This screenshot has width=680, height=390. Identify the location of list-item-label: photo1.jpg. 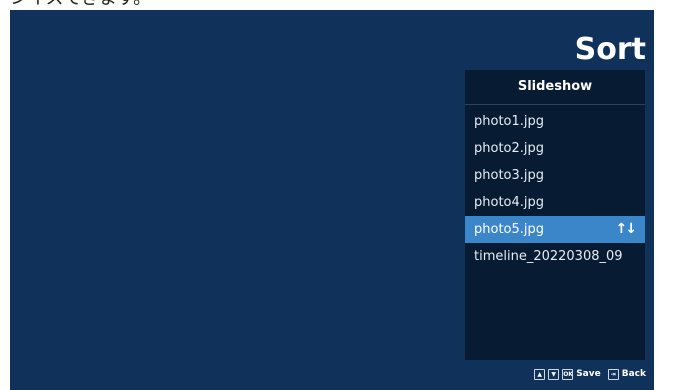
(509, 121).